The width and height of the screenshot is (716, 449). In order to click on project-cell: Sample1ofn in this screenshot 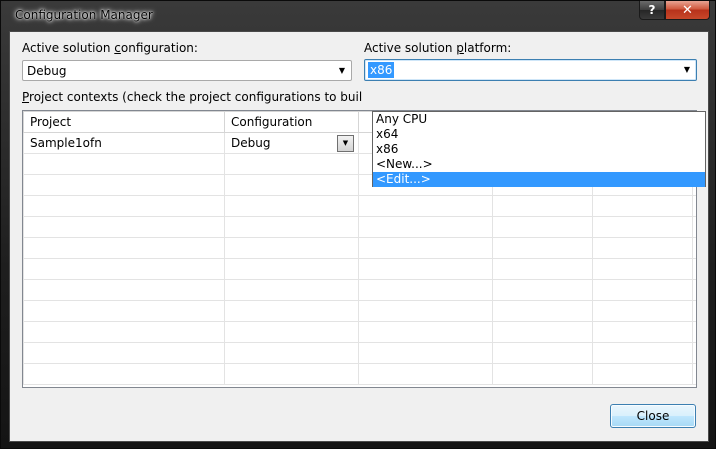, I will do `click(124, 143)`.